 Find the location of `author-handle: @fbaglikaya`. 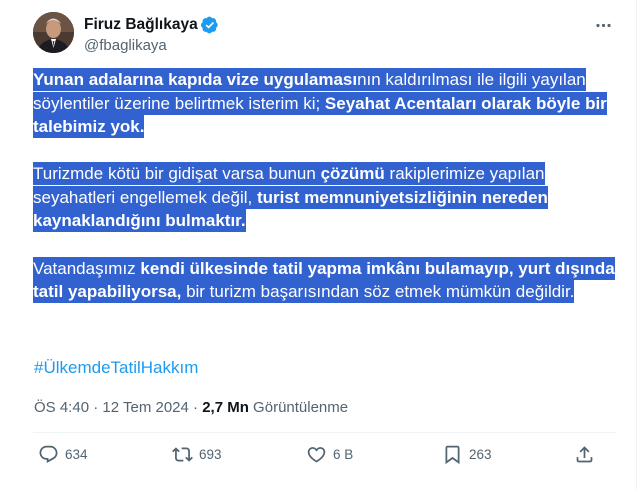

author-handle: @fbaglikaya is located at coordinates (125, 45).